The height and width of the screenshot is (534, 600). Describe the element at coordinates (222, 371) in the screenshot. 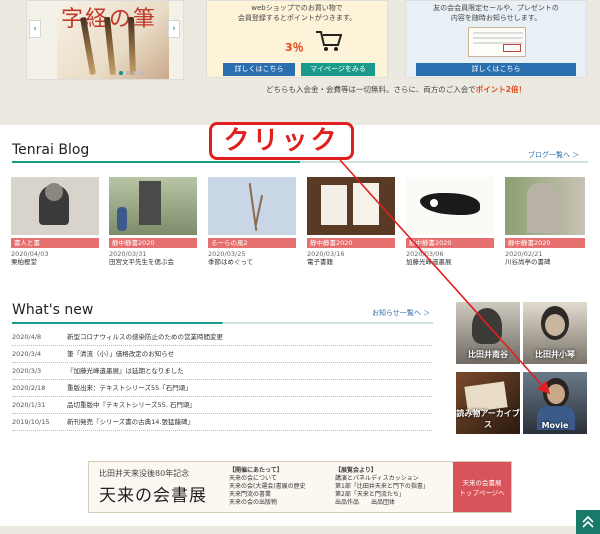

I see `news-item: 2020/3/3 『加藤光峰遺墨展』は延期となりました` at that location.